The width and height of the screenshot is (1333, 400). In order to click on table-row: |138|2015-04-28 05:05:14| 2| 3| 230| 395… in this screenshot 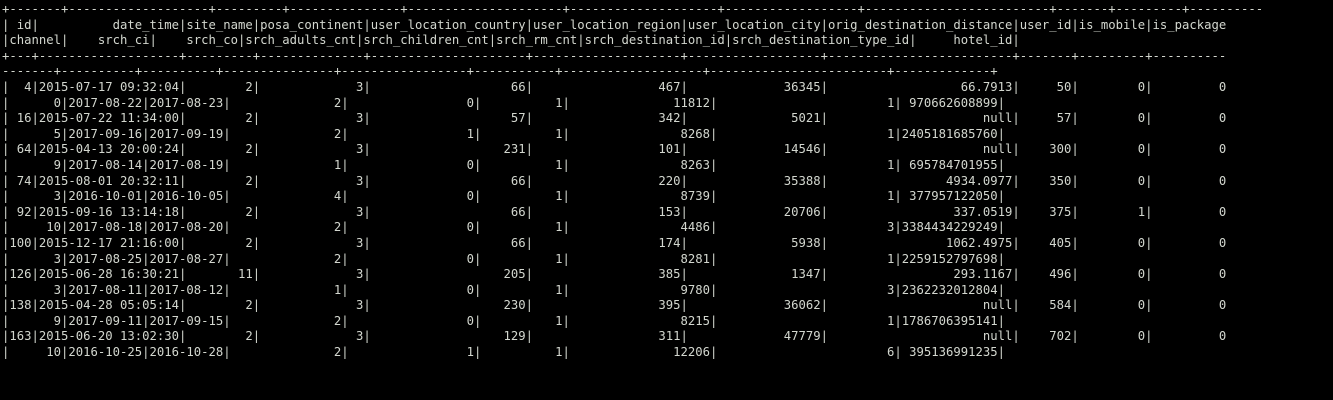, I will do `click(614, 305)`.